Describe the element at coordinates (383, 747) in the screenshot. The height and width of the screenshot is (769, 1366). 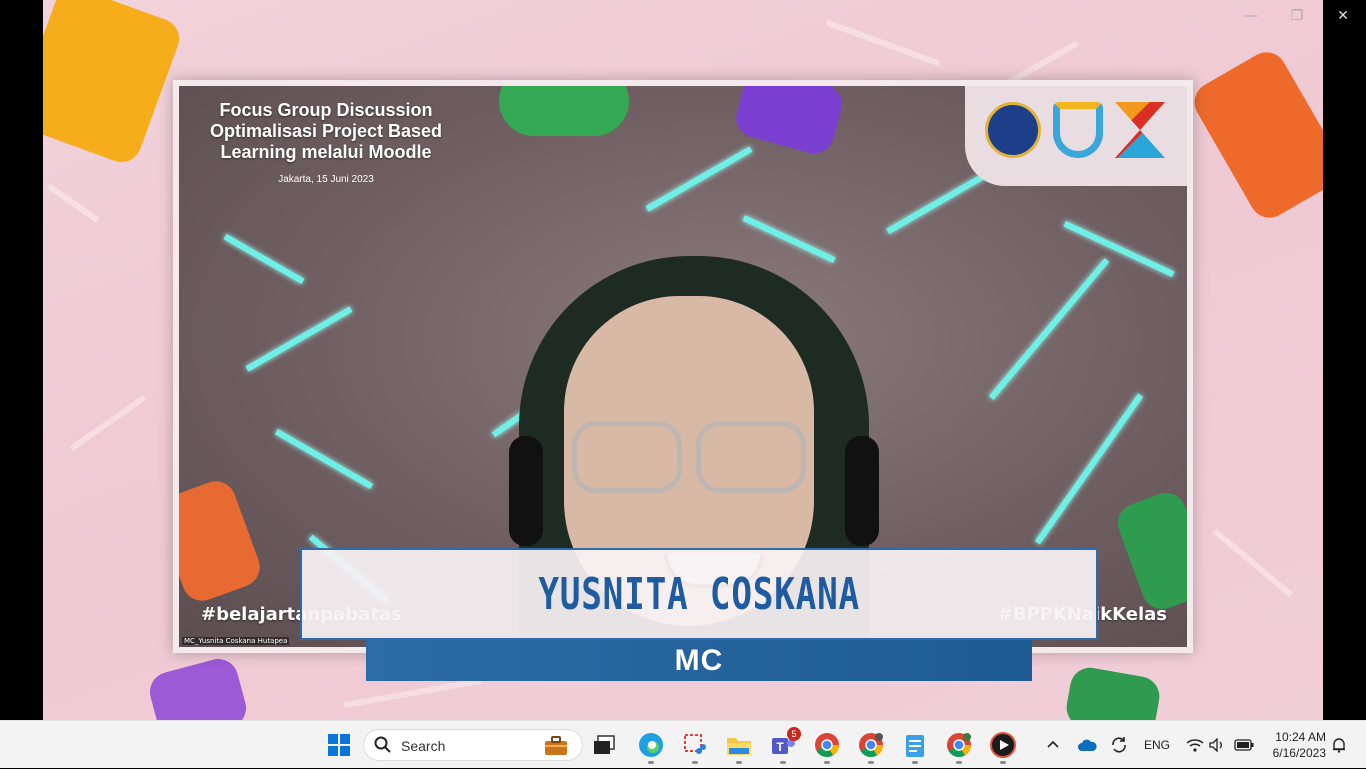
I see `search-icon` at that location.